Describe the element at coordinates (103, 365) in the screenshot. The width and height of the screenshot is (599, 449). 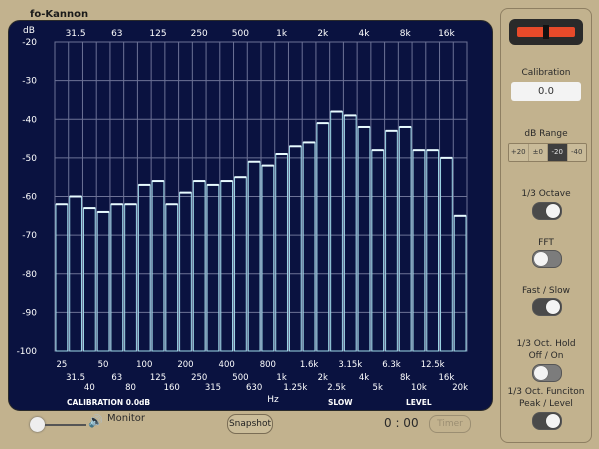
I see `x-tick-label: 50` at that location.